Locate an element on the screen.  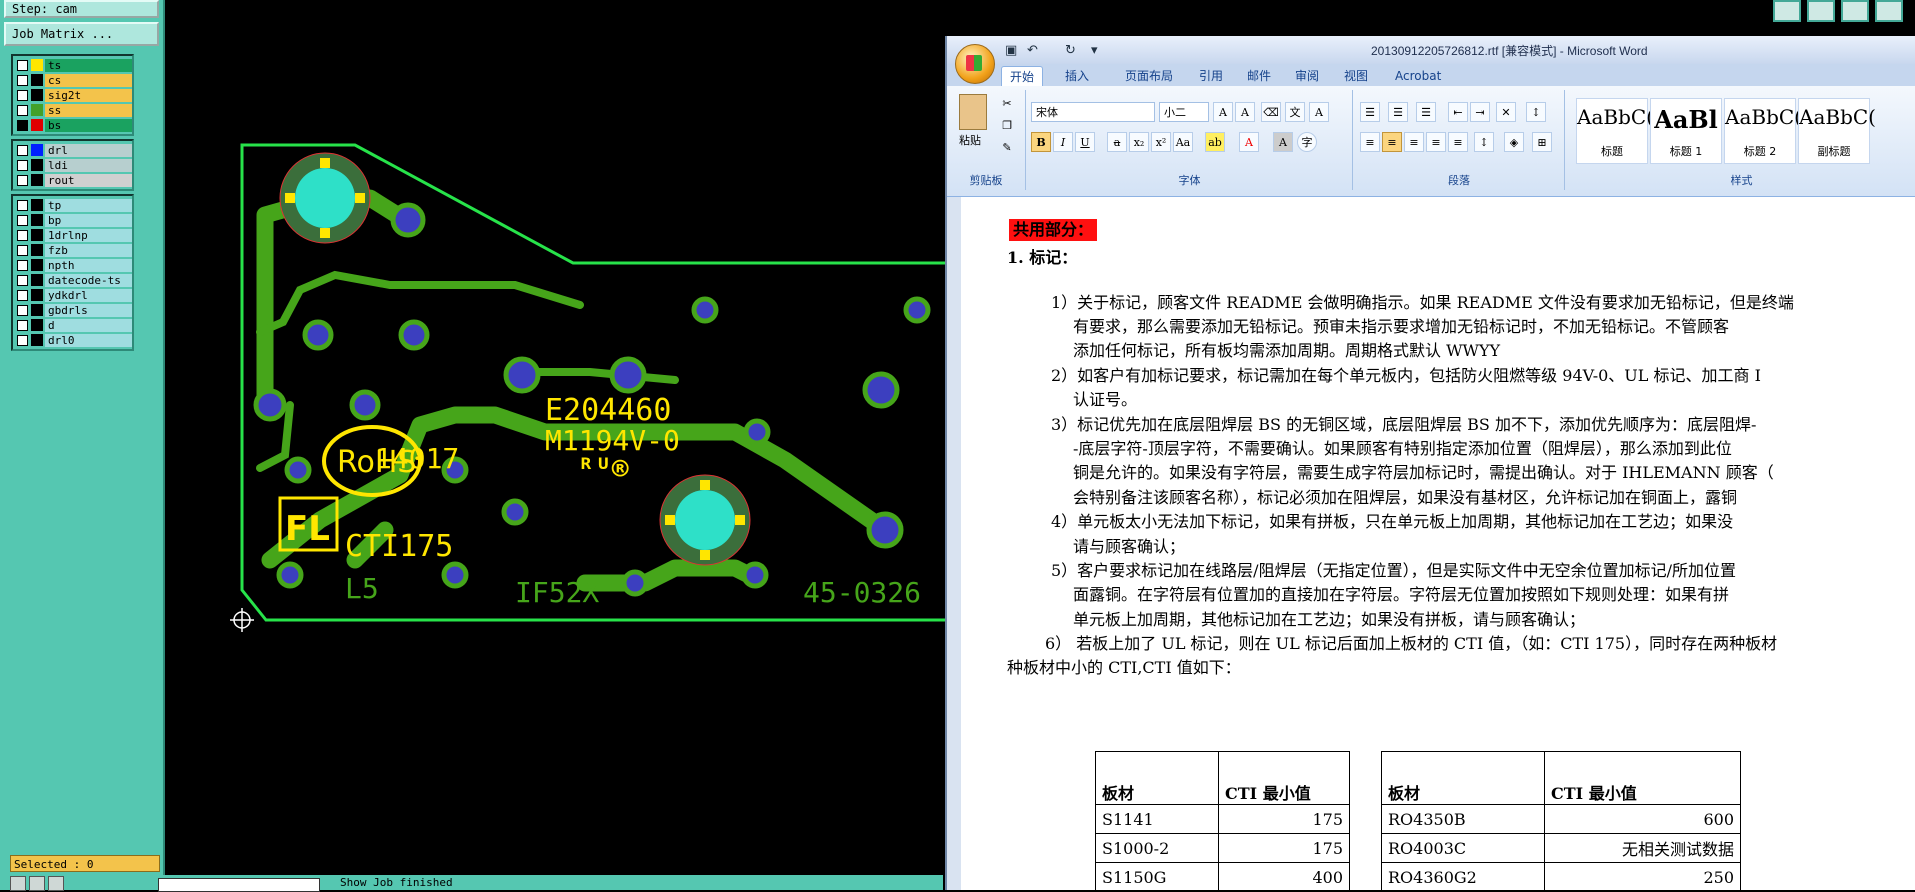
tab-acrobat: Acrobat is located at coordinates (1418, 76).